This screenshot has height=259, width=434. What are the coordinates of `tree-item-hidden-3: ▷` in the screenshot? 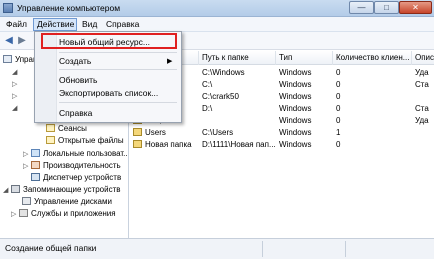 It's located at (16, 96).